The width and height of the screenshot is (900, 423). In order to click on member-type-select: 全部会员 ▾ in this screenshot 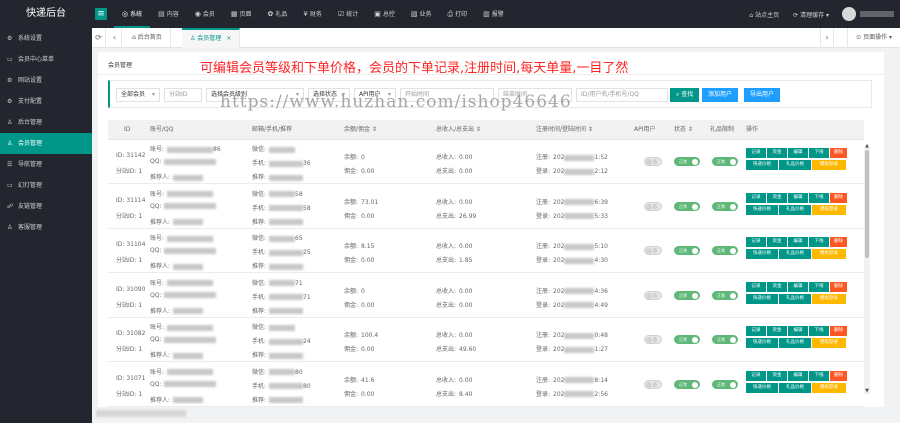, I will do `click(138, 95)`.